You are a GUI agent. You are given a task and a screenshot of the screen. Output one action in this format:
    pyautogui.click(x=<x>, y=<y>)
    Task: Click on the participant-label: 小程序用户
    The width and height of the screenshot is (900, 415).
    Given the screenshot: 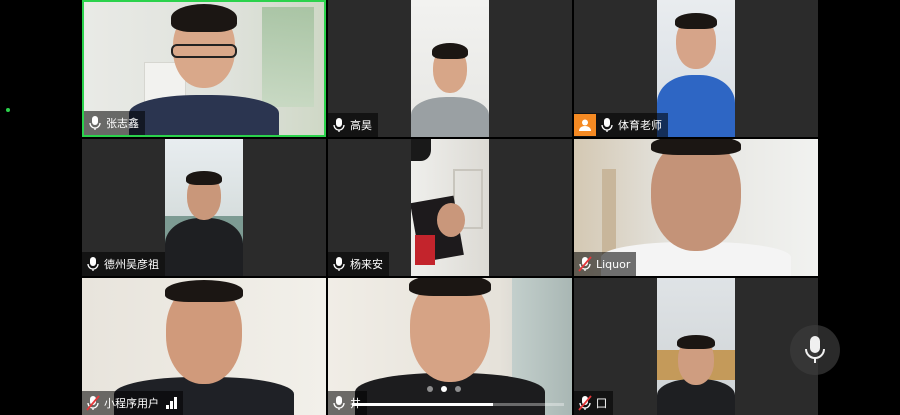 What is the action you would take?
    pyautogui.click(x=132, y=403)
    